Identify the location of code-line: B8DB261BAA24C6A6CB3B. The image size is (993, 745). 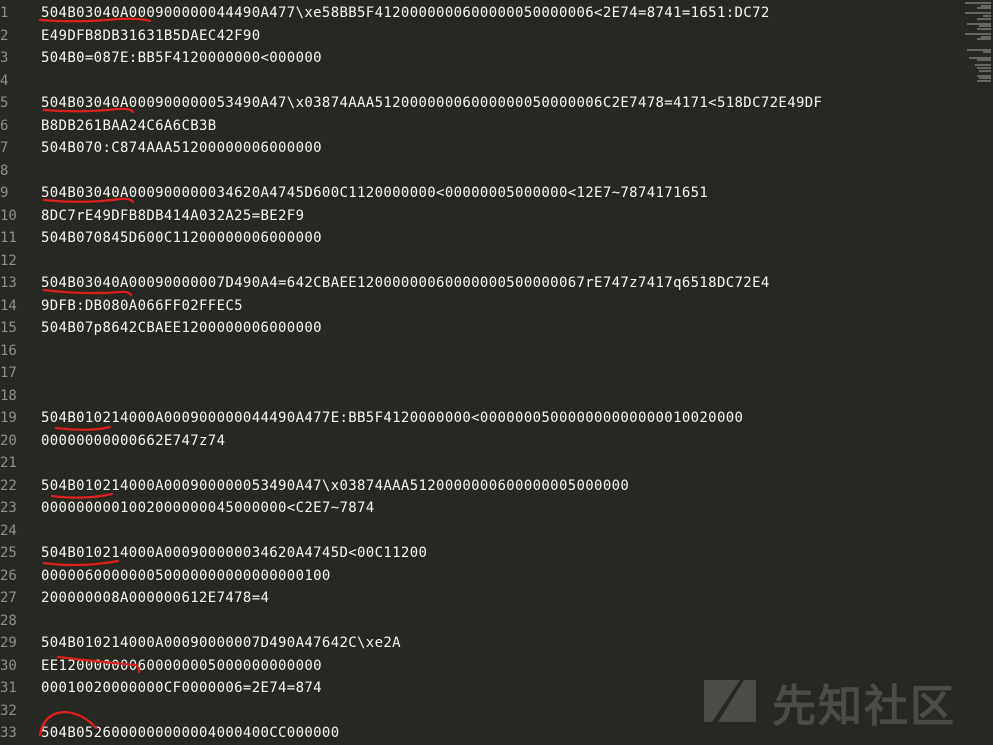
(129, 126).